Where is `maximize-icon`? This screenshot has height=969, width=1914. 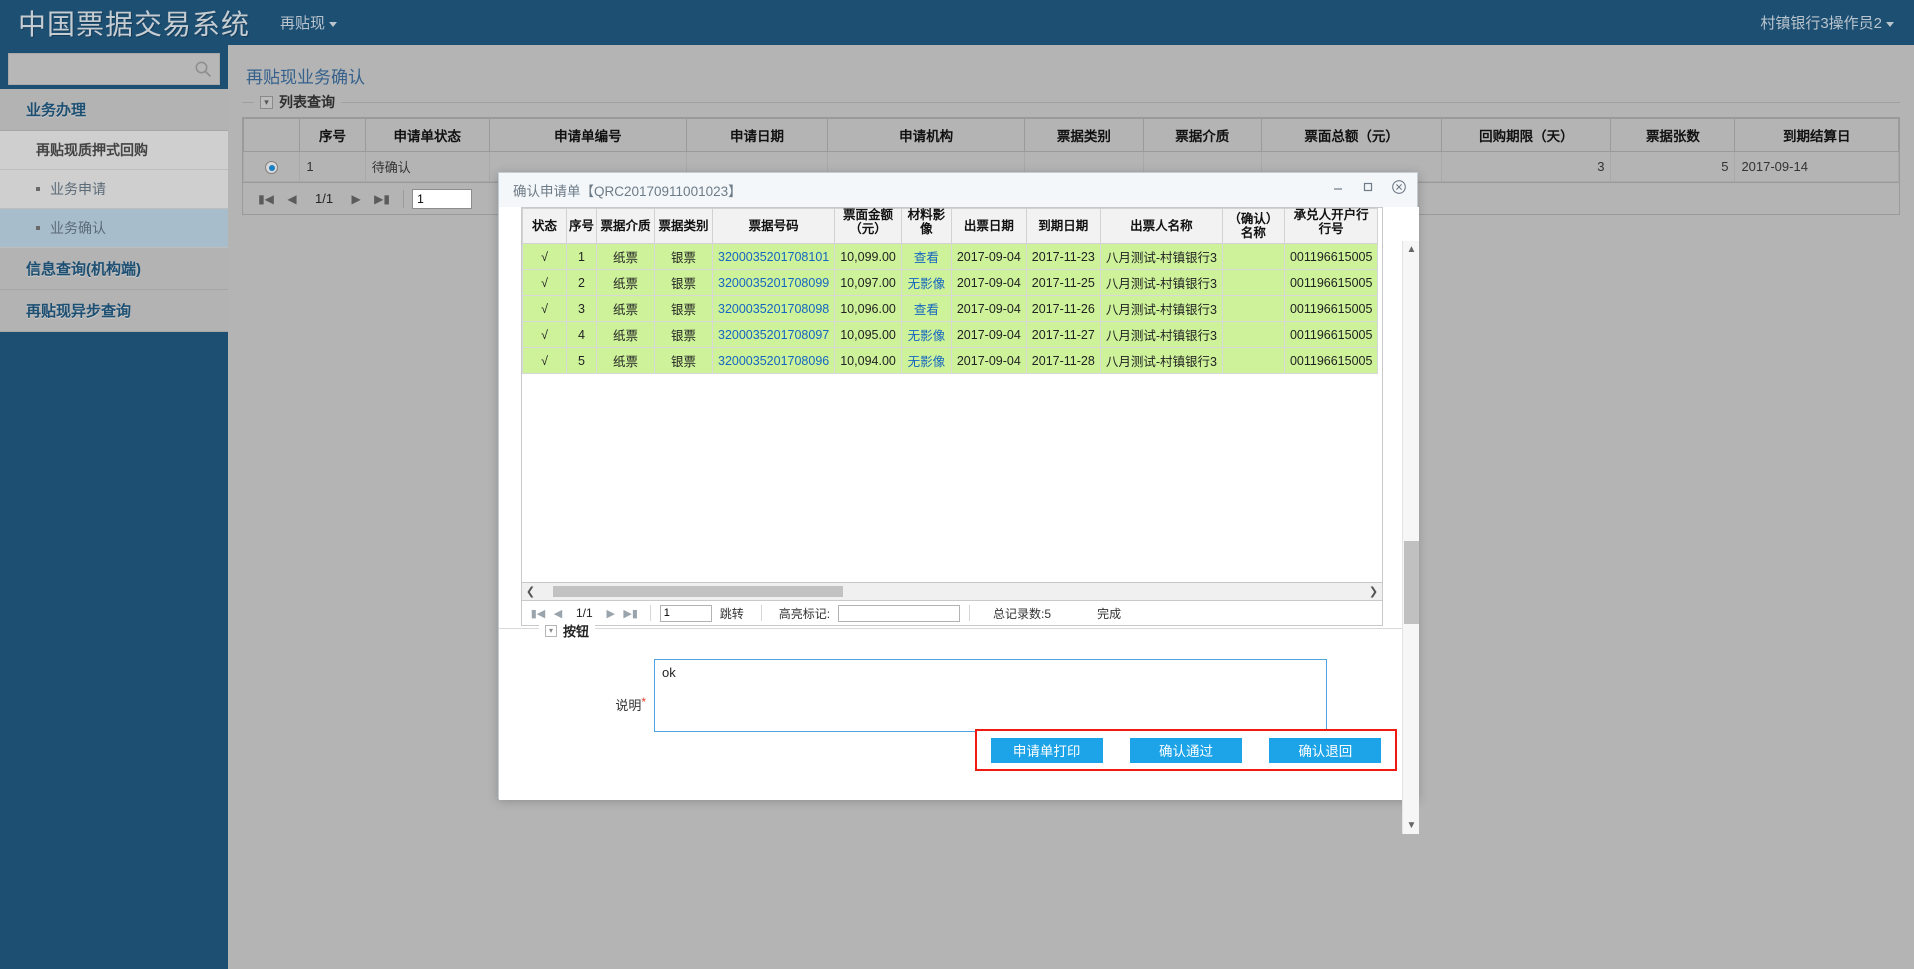 maximize-icon is located at coordinates (1368, 187).